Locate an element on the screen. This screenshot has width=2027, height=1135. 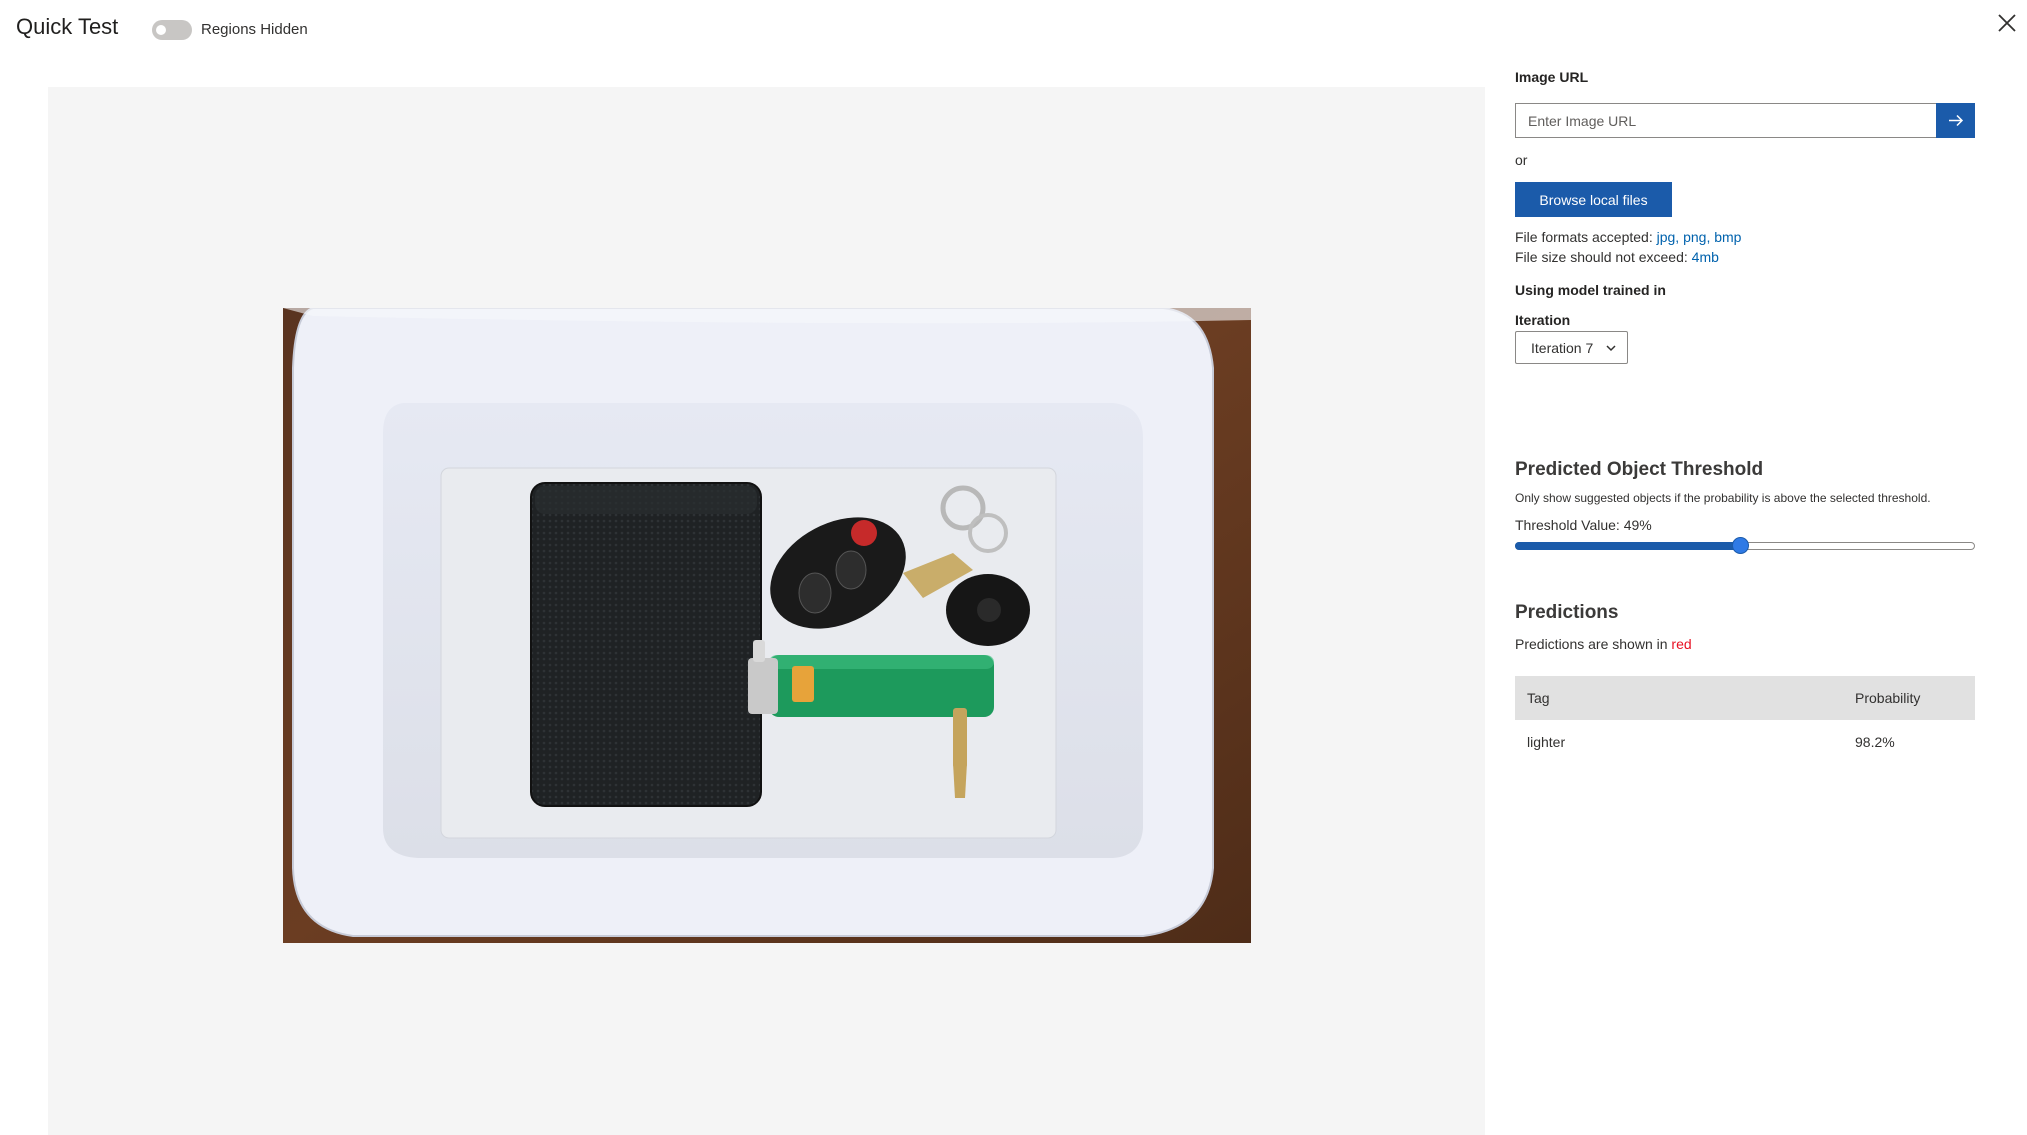
image-url-label: Image URL is located at coordinates (1552, 77).